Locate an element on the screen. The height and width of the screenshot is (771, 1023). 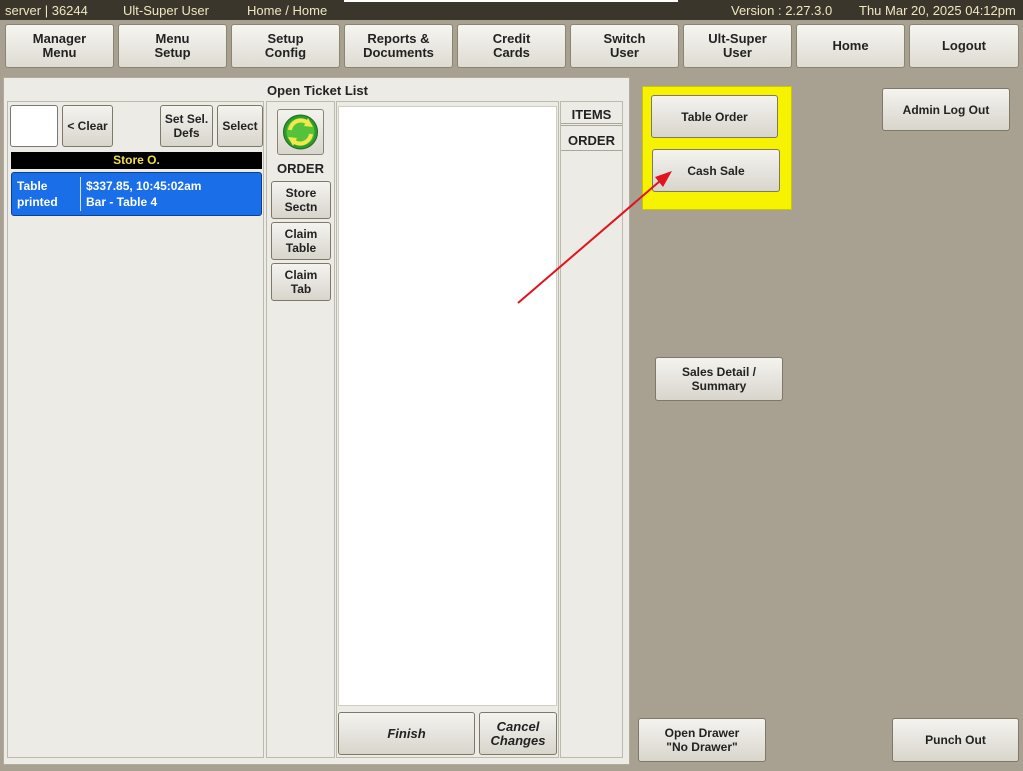
ticket-status: Table printed is located at coordinates (37, 194).